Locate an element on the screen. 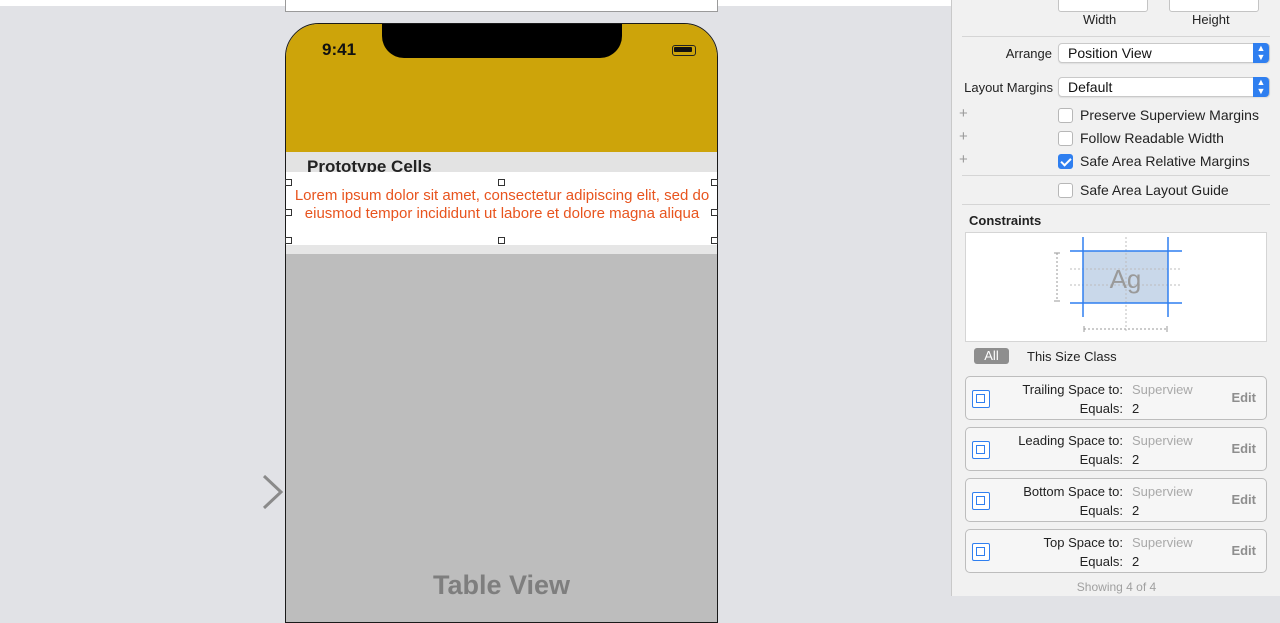 This screenshot has width=1280, height=623. resize-handle-top-right is located at coordinates (714, 182).